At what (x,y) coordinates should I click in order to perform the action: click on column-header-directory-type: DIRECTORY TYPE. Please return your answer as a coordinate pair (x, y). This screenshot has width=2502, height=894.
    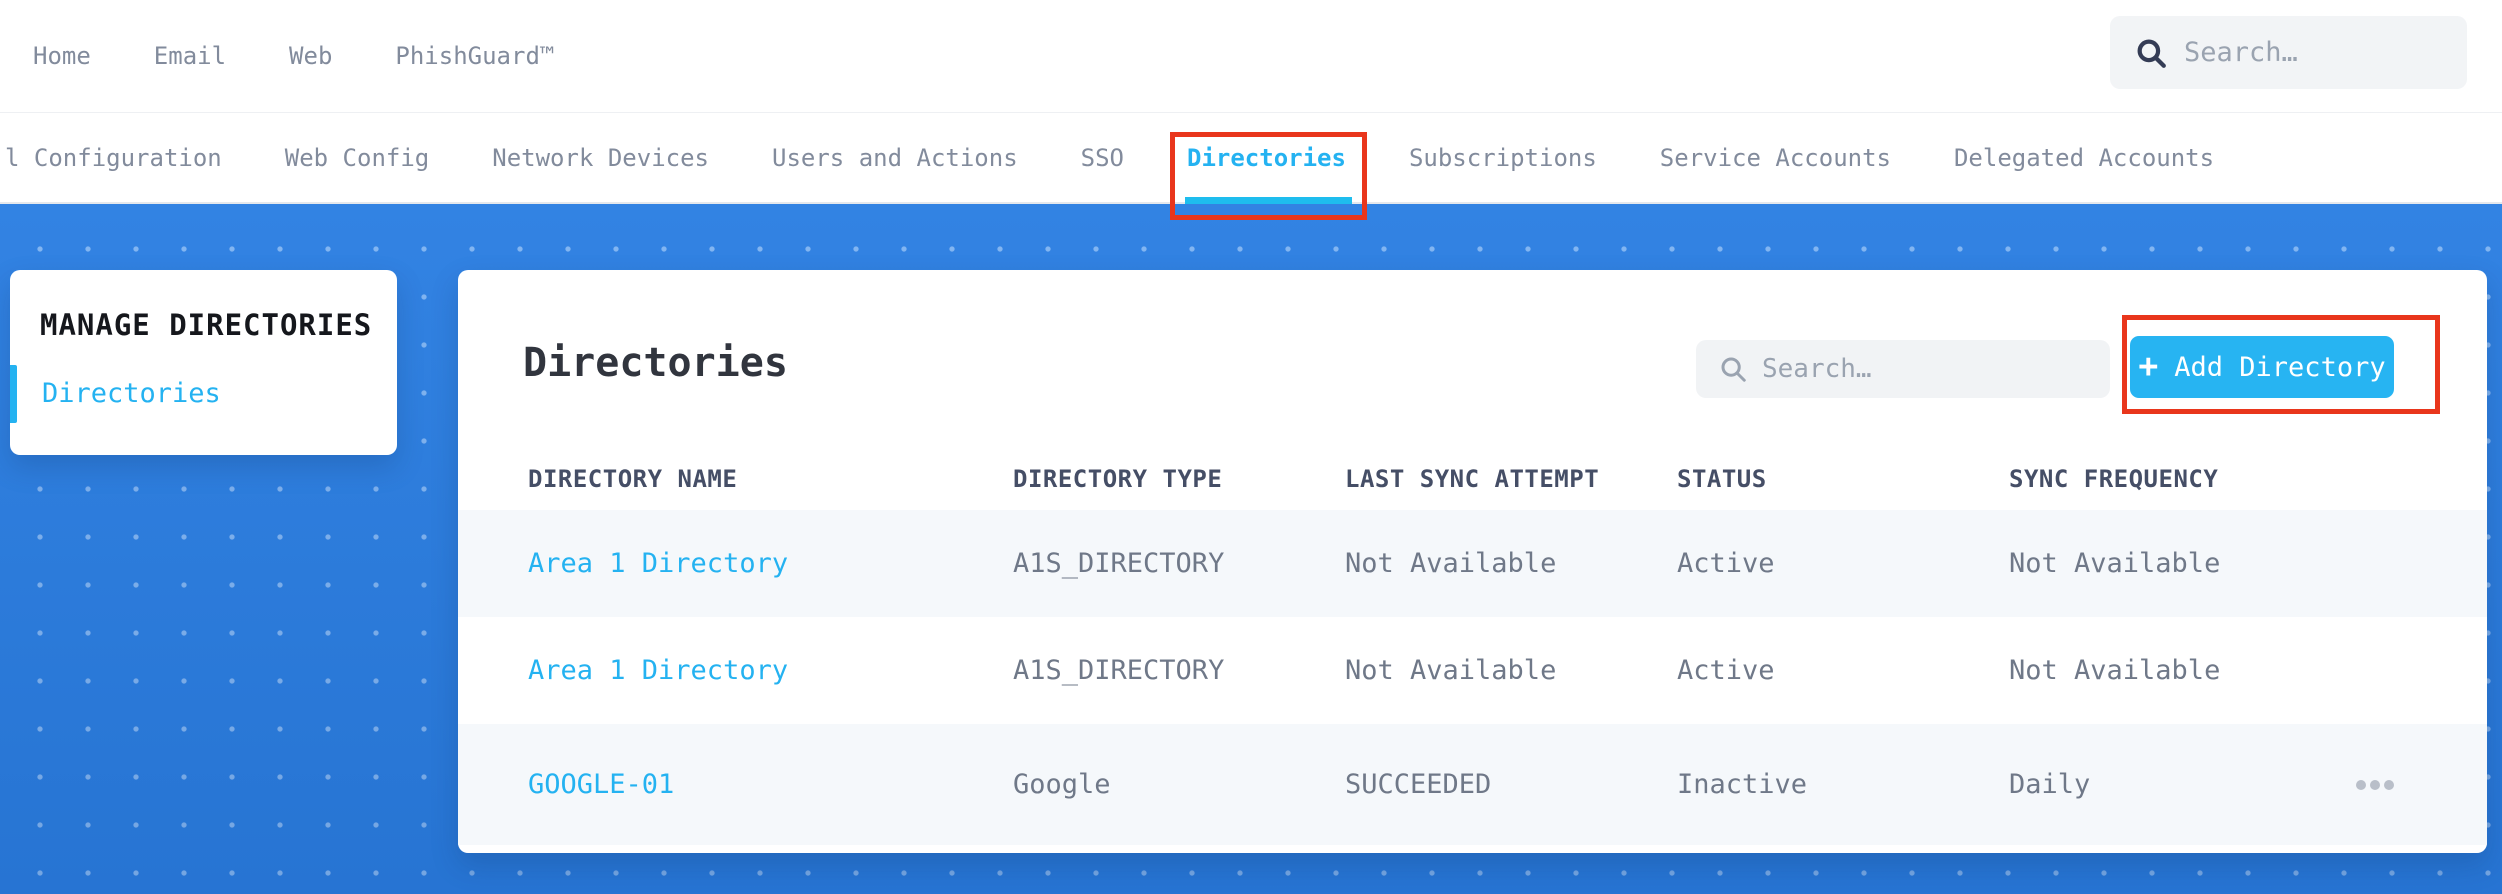
    Looking at the image, I should click on (1118, 479).